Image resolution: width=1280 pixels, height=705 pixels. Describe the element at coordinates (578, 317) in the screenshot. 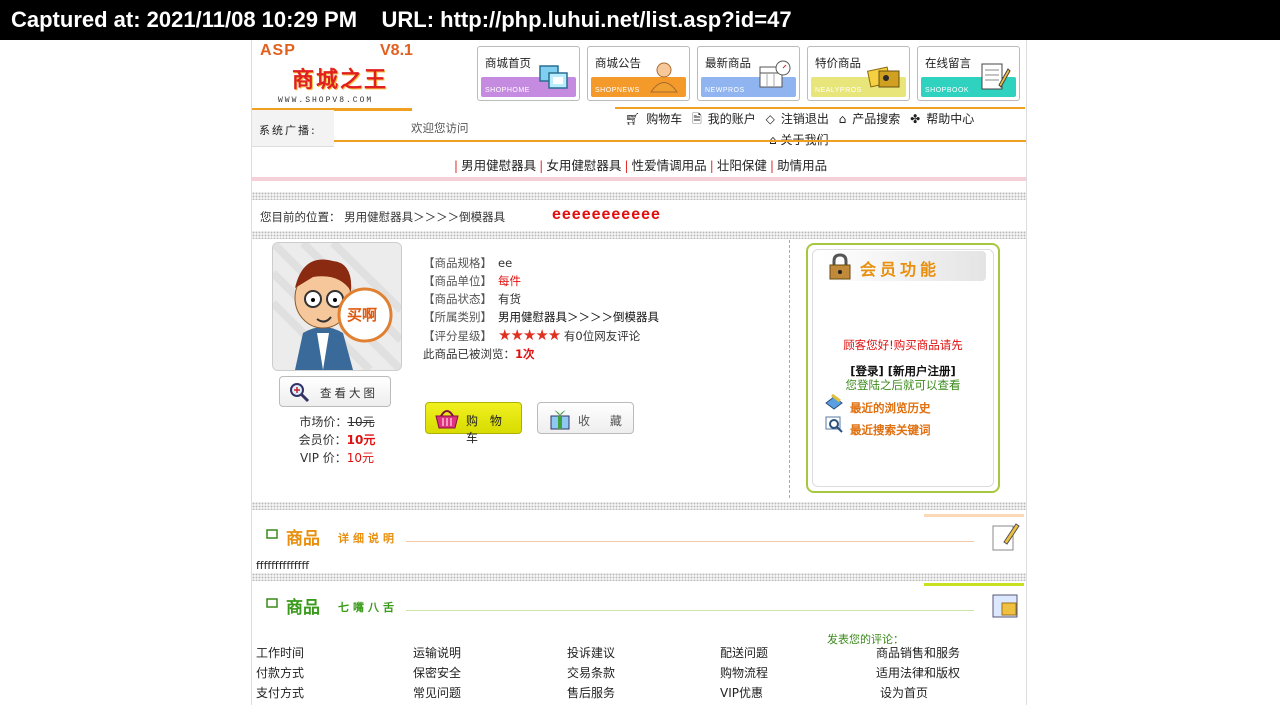

I see `spec-value-category: 男用健慰器具＞＞＞＞倒模器具` at that location.